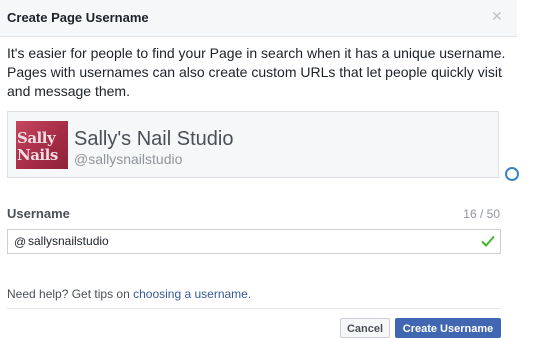  I want to click on page-handle: @sallysnailstudio, so click(128, 159).